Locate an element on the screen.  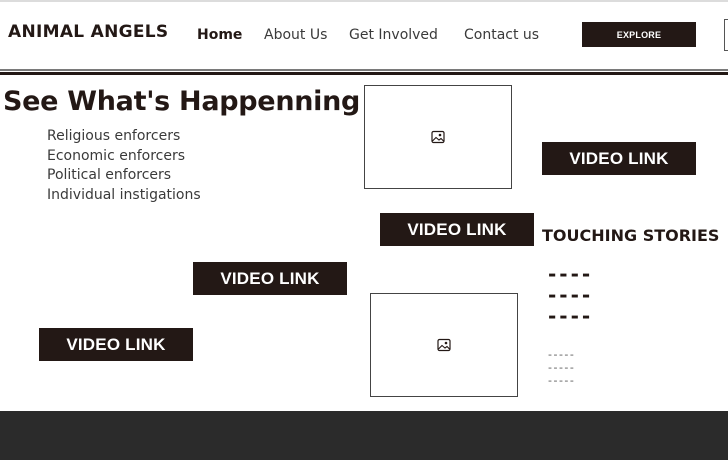
header-divider is located at coordinates (364, 70).